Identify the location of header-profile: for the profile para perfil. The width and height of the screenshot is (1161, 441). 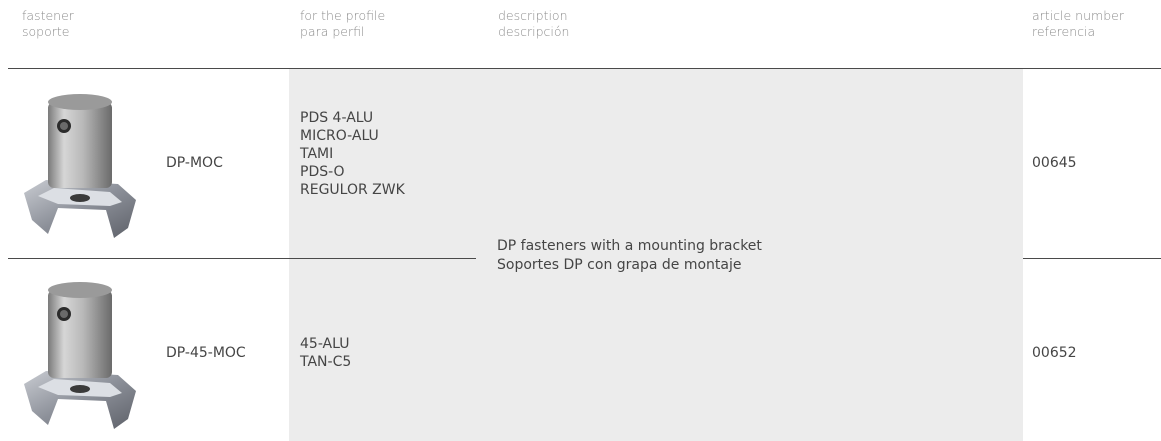
(342, 24).